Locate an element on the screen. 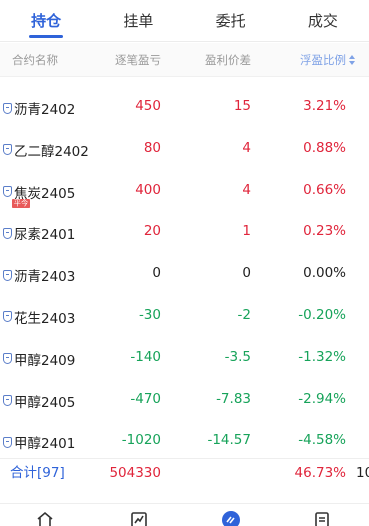 The width and height of the screenshot is (369, 526). tab-pending-orders: 挂单 is located at coordinates (138, 20).